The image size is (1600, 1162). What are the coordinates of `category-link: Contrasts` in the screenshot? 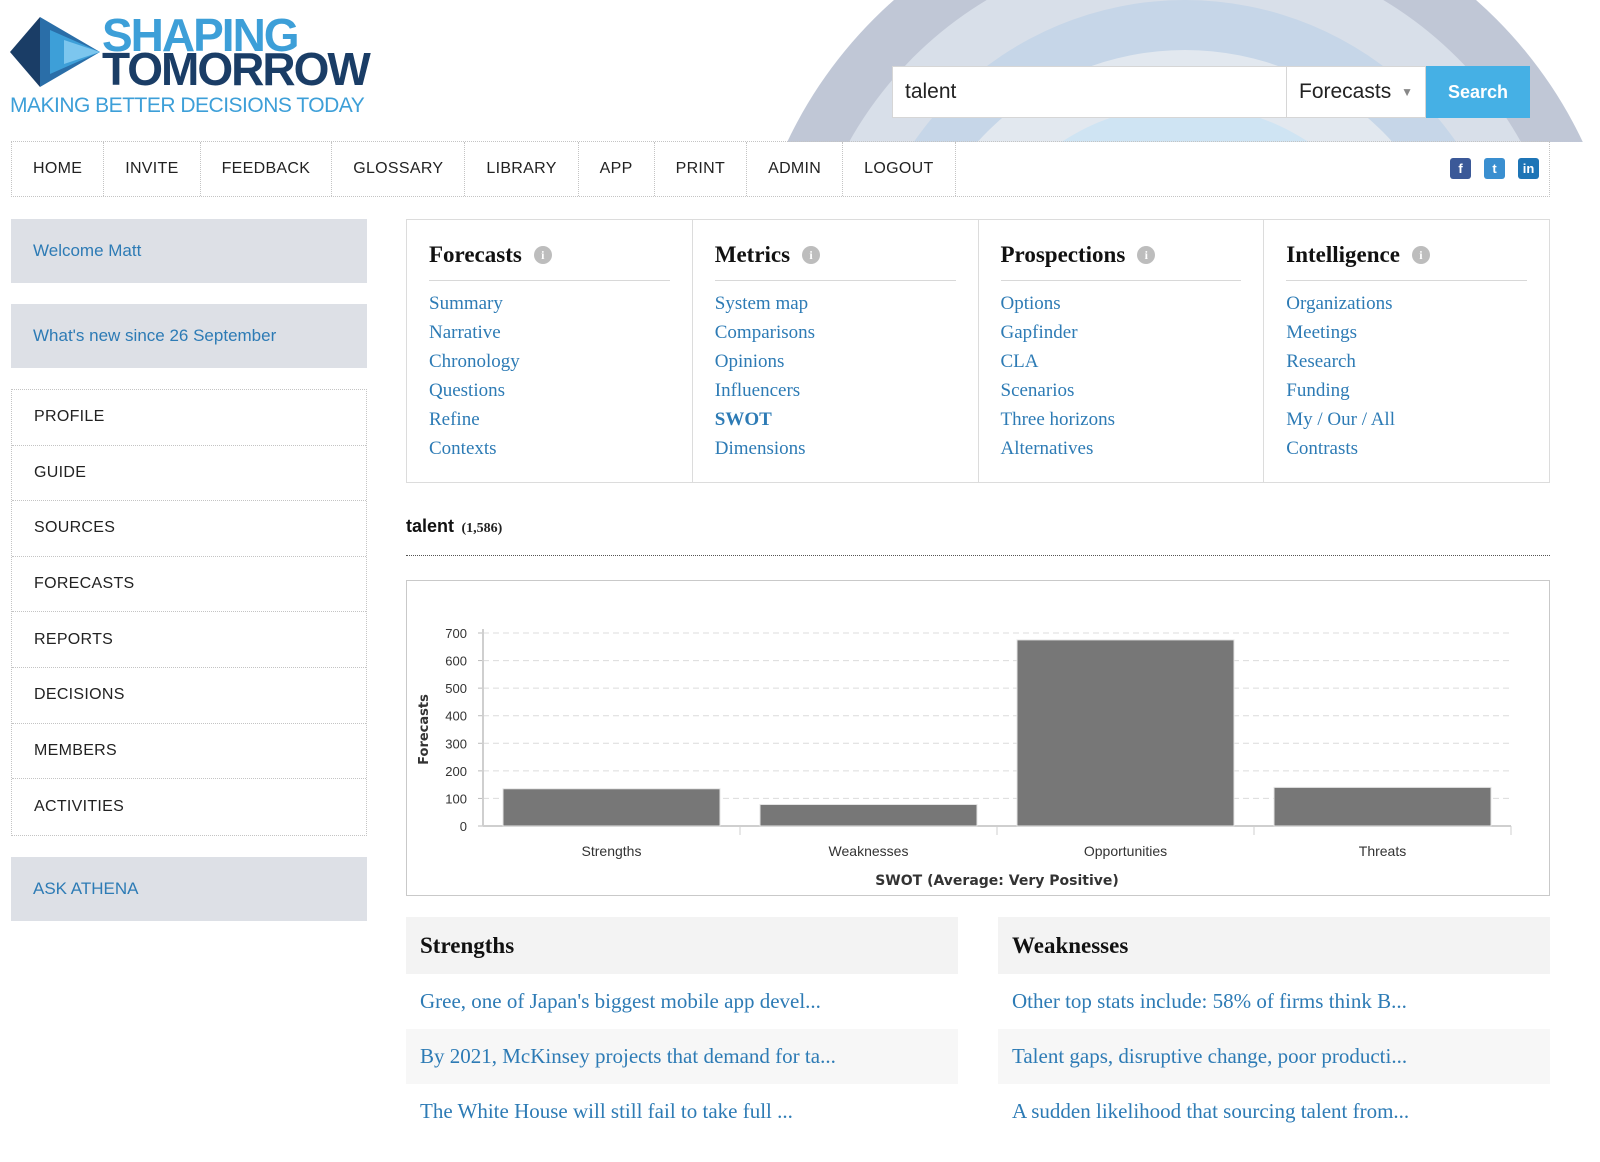 It's located at (1406, 448).